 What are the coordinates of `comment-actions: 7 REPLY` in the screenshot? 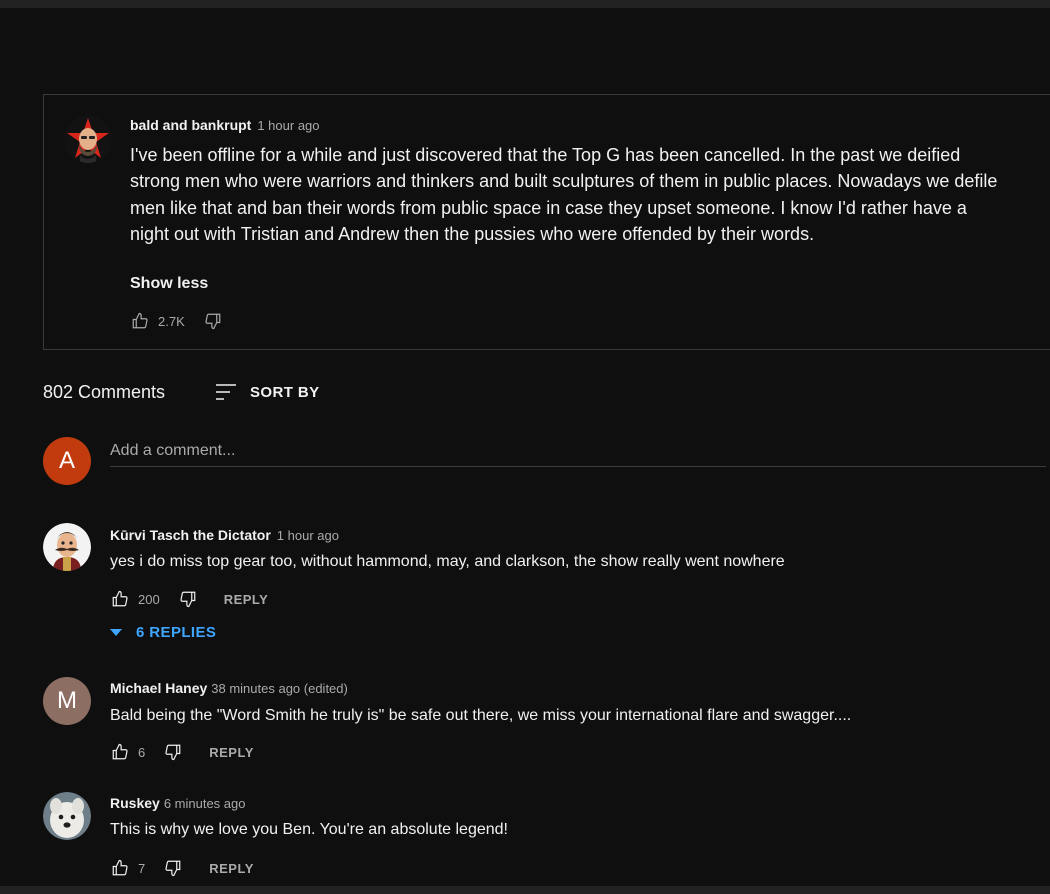 It's located at (182, 868).